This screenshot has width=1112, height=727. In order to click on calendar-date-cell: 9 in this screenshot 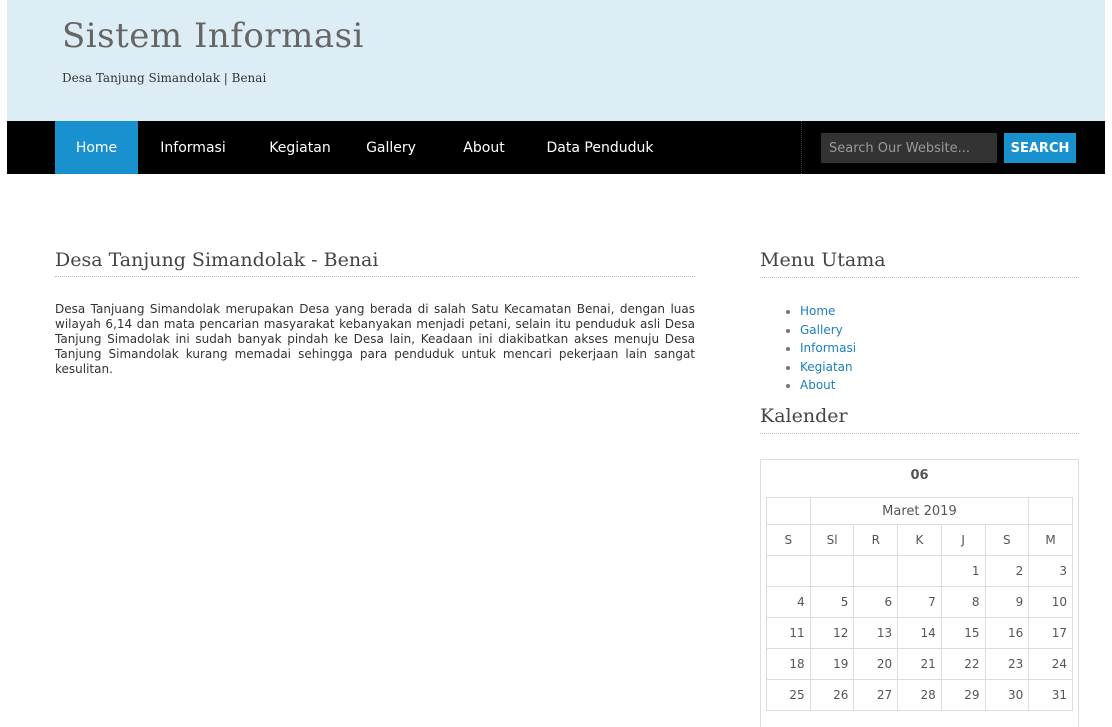, I will do `click(1007, 602)`.